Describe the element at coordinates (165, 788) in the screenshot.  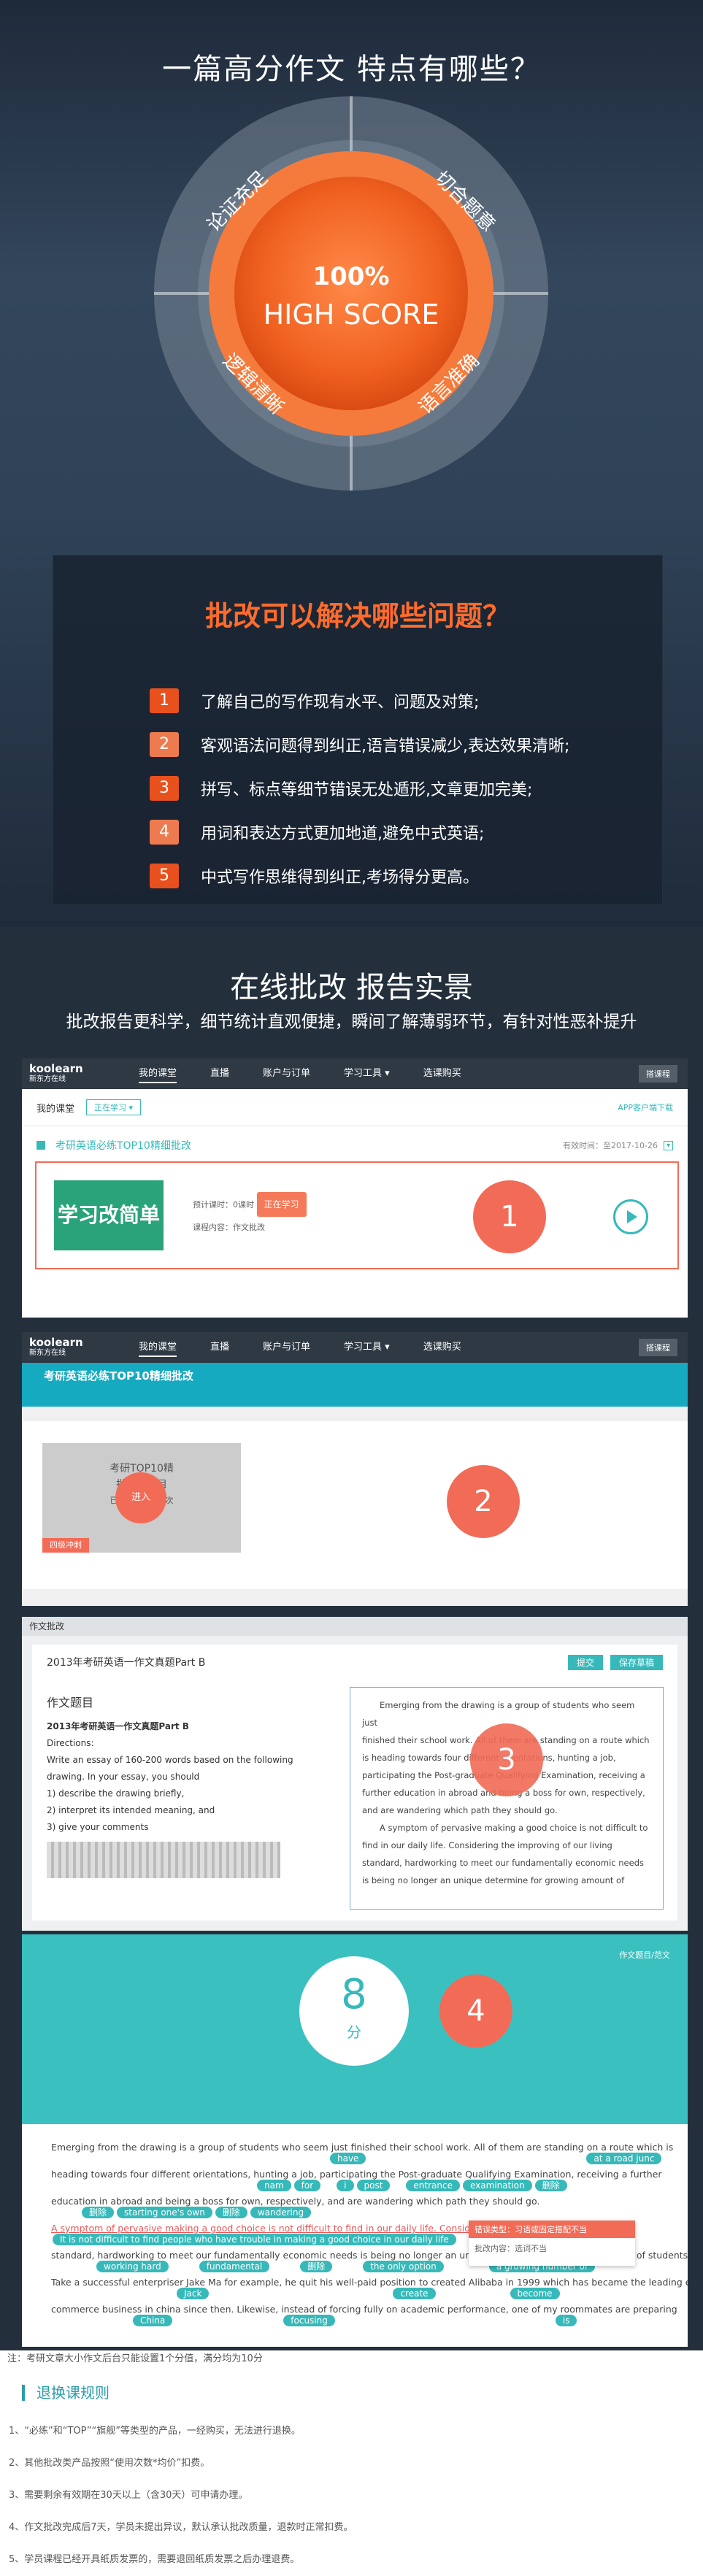
I see `problem-number: 3` at that location.